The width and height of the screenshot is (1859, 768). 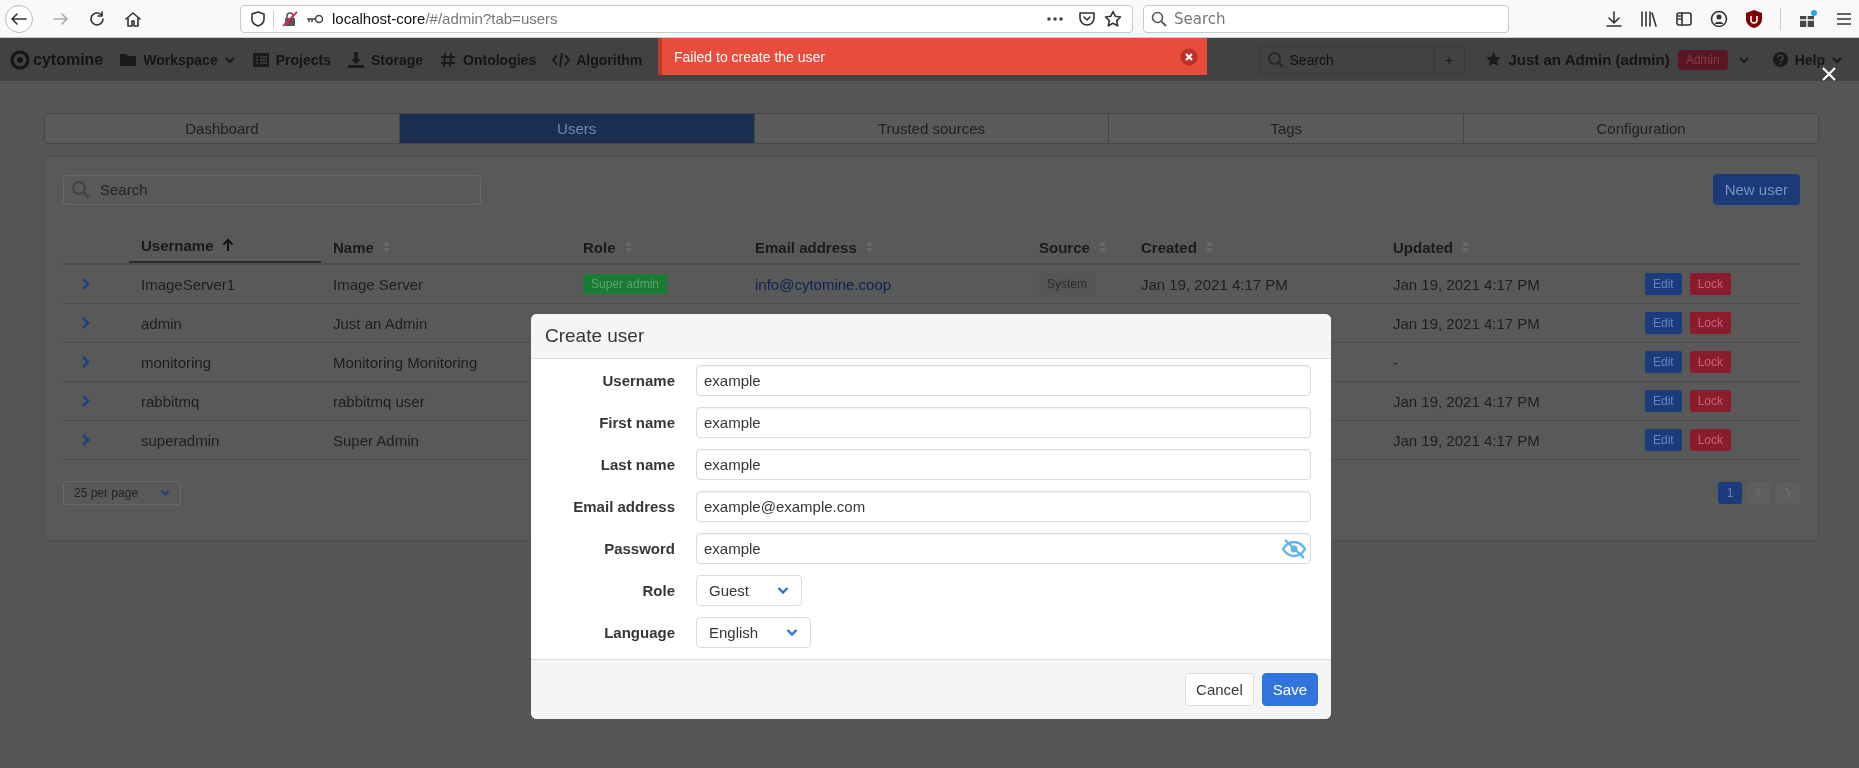 I want to click on back-icon, so click(x=19, y=18).